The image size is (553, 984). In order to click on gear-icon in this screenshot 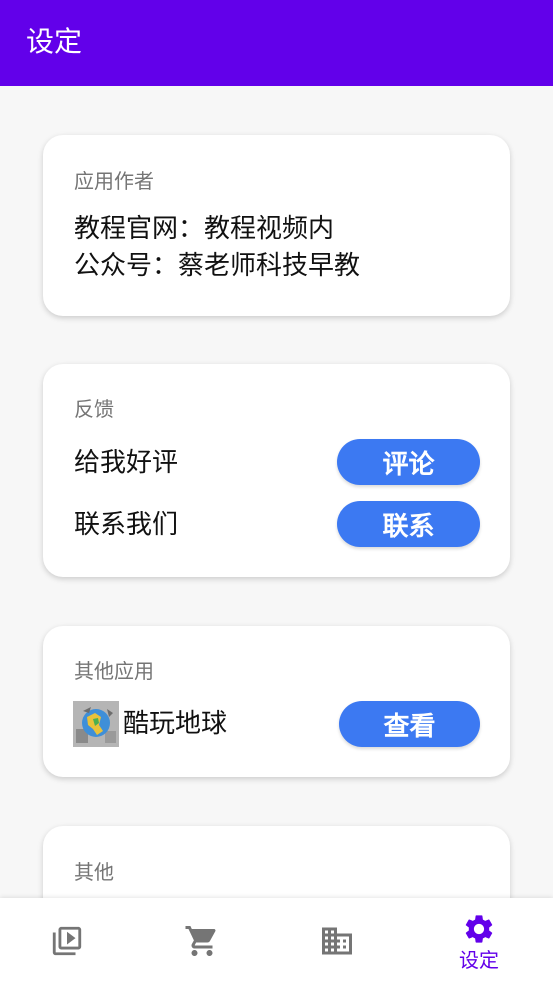, I will do `click(479, 929)`.